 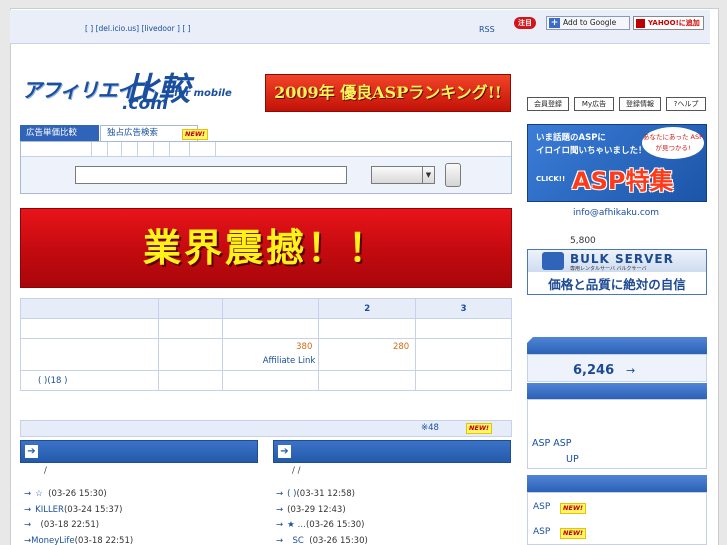 What do you see at coordinates (269, 361) in the screenshot?
I see `affiliate-link: Affiliate Link` at bounding box center [269, 361].